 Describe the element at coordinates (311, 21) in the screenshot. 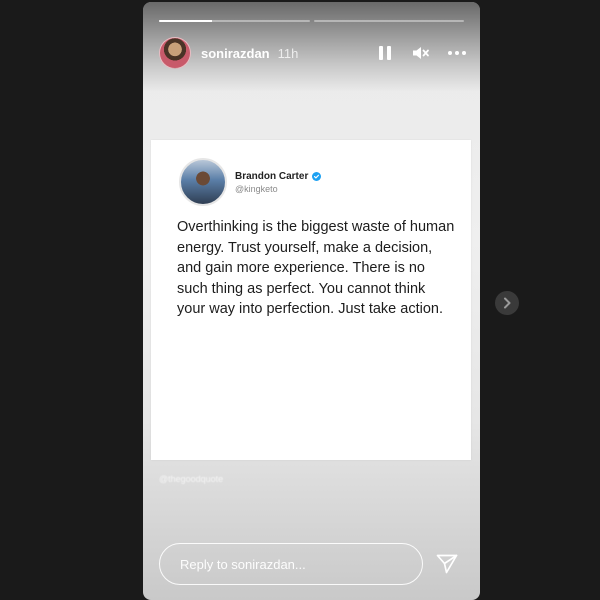

I see `story-progress` at that location.